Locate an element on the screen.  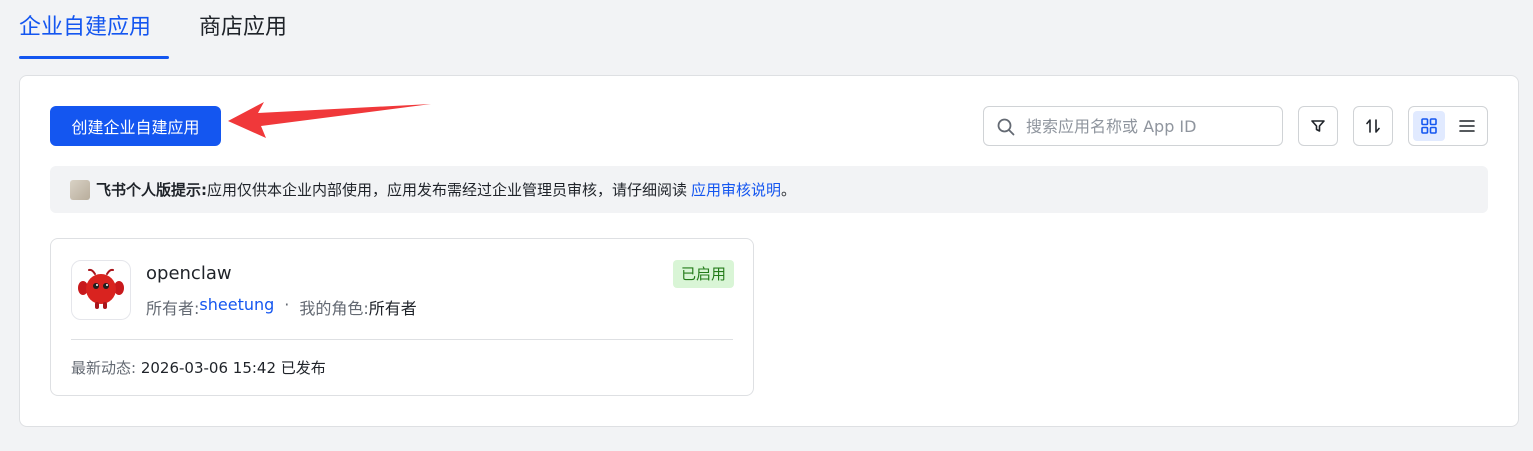
list-view-button is located at coordinates (1467, 126).